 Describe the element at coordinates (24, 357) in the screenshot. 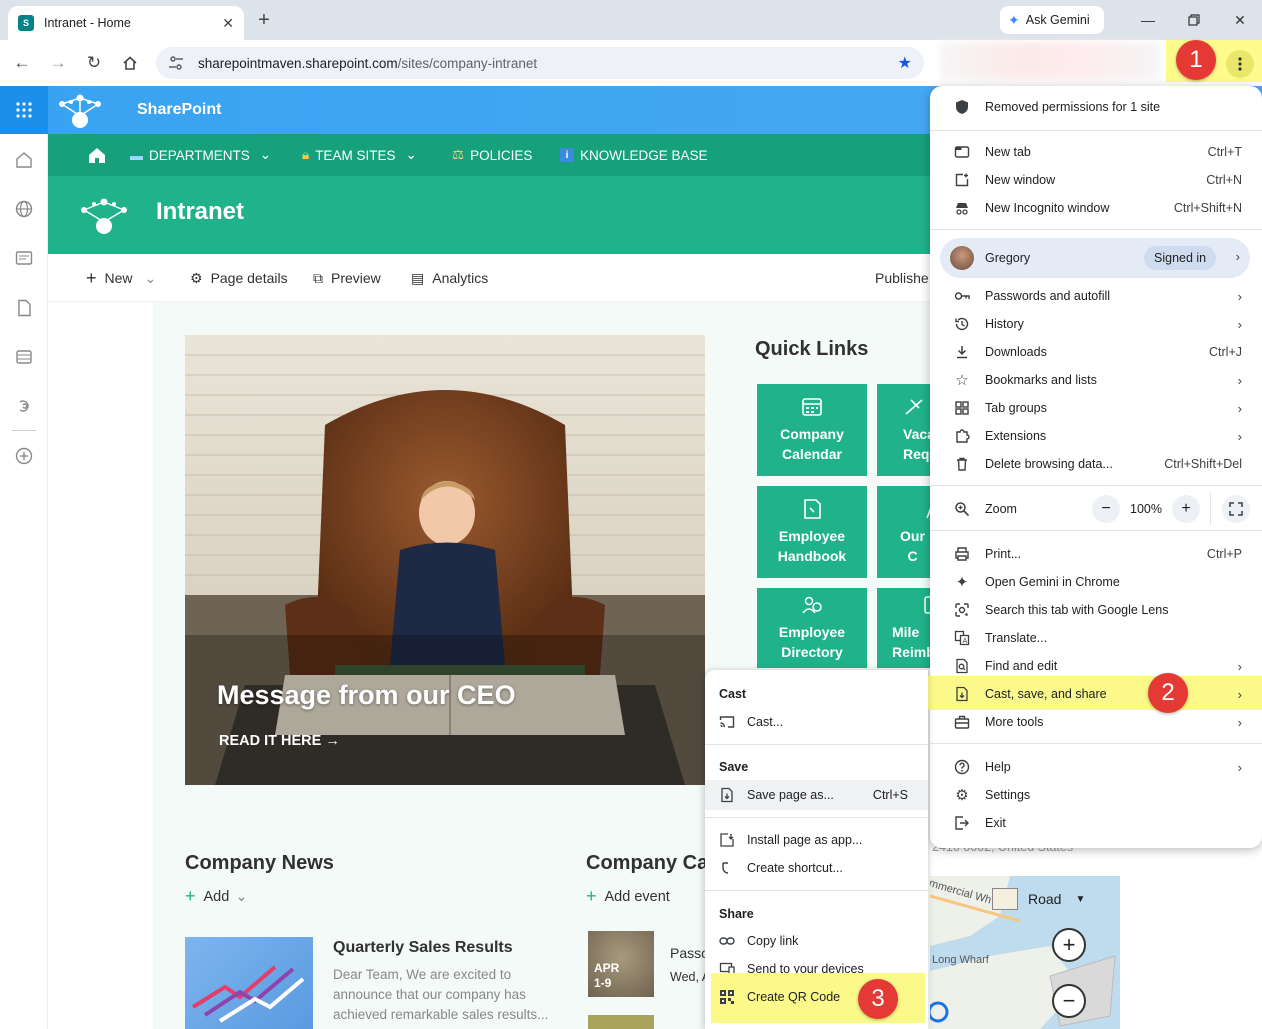

I see `list-icon` at that location.